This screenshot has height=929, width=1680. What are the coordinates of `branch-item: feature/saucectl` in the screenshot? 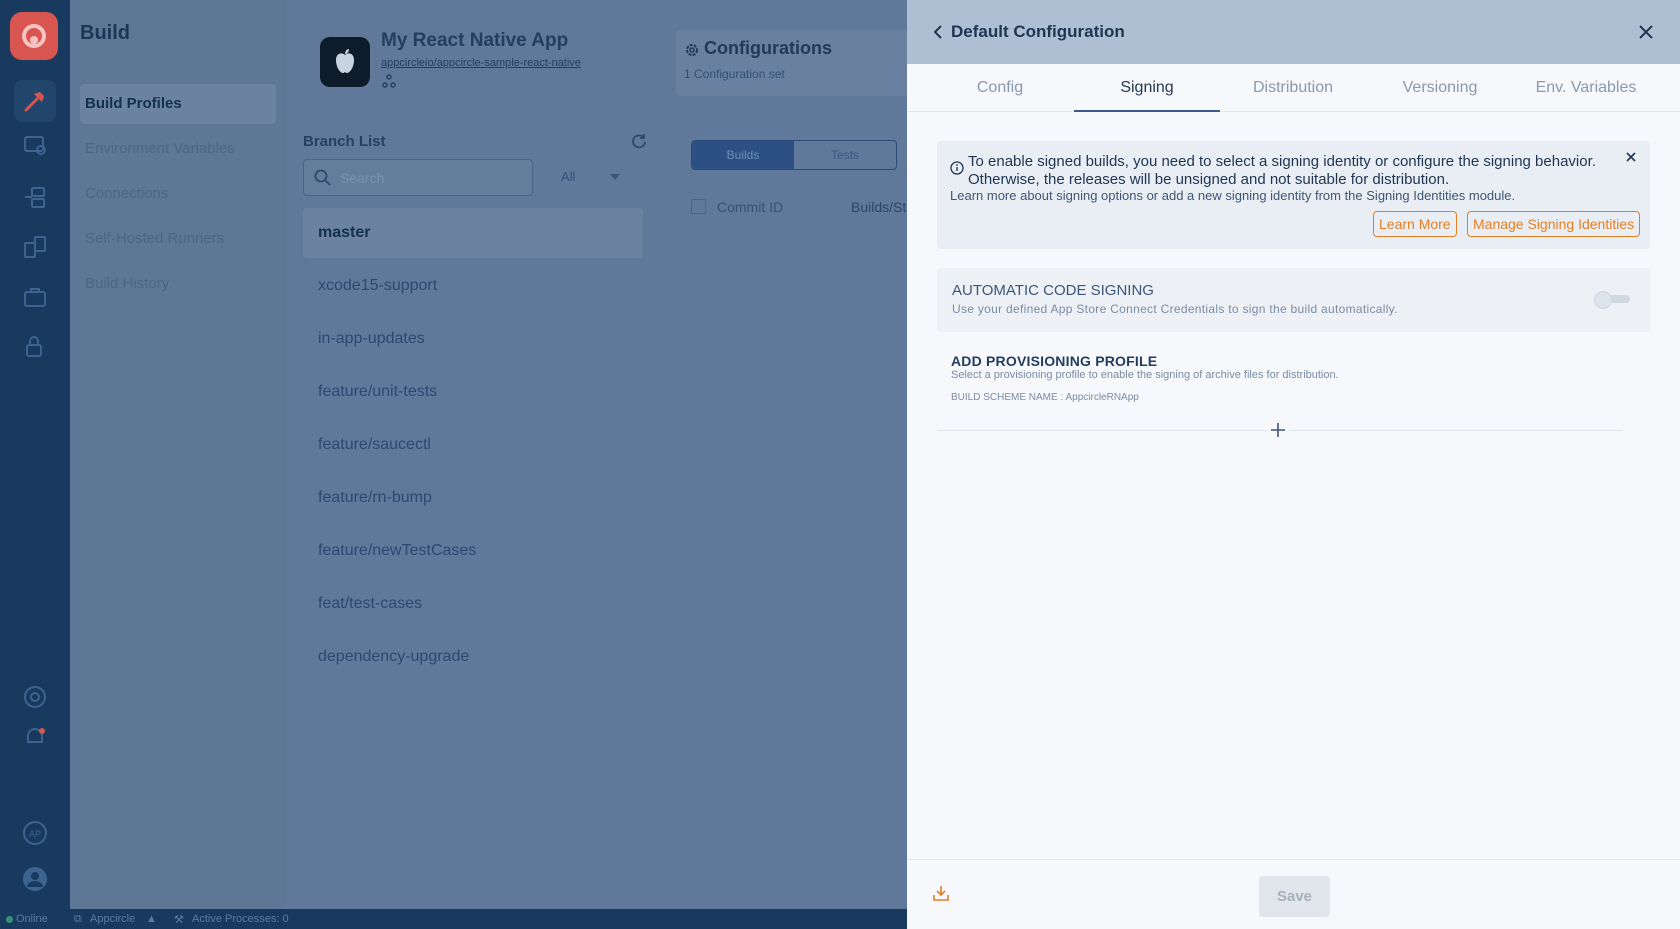 It's located at (473, 445).